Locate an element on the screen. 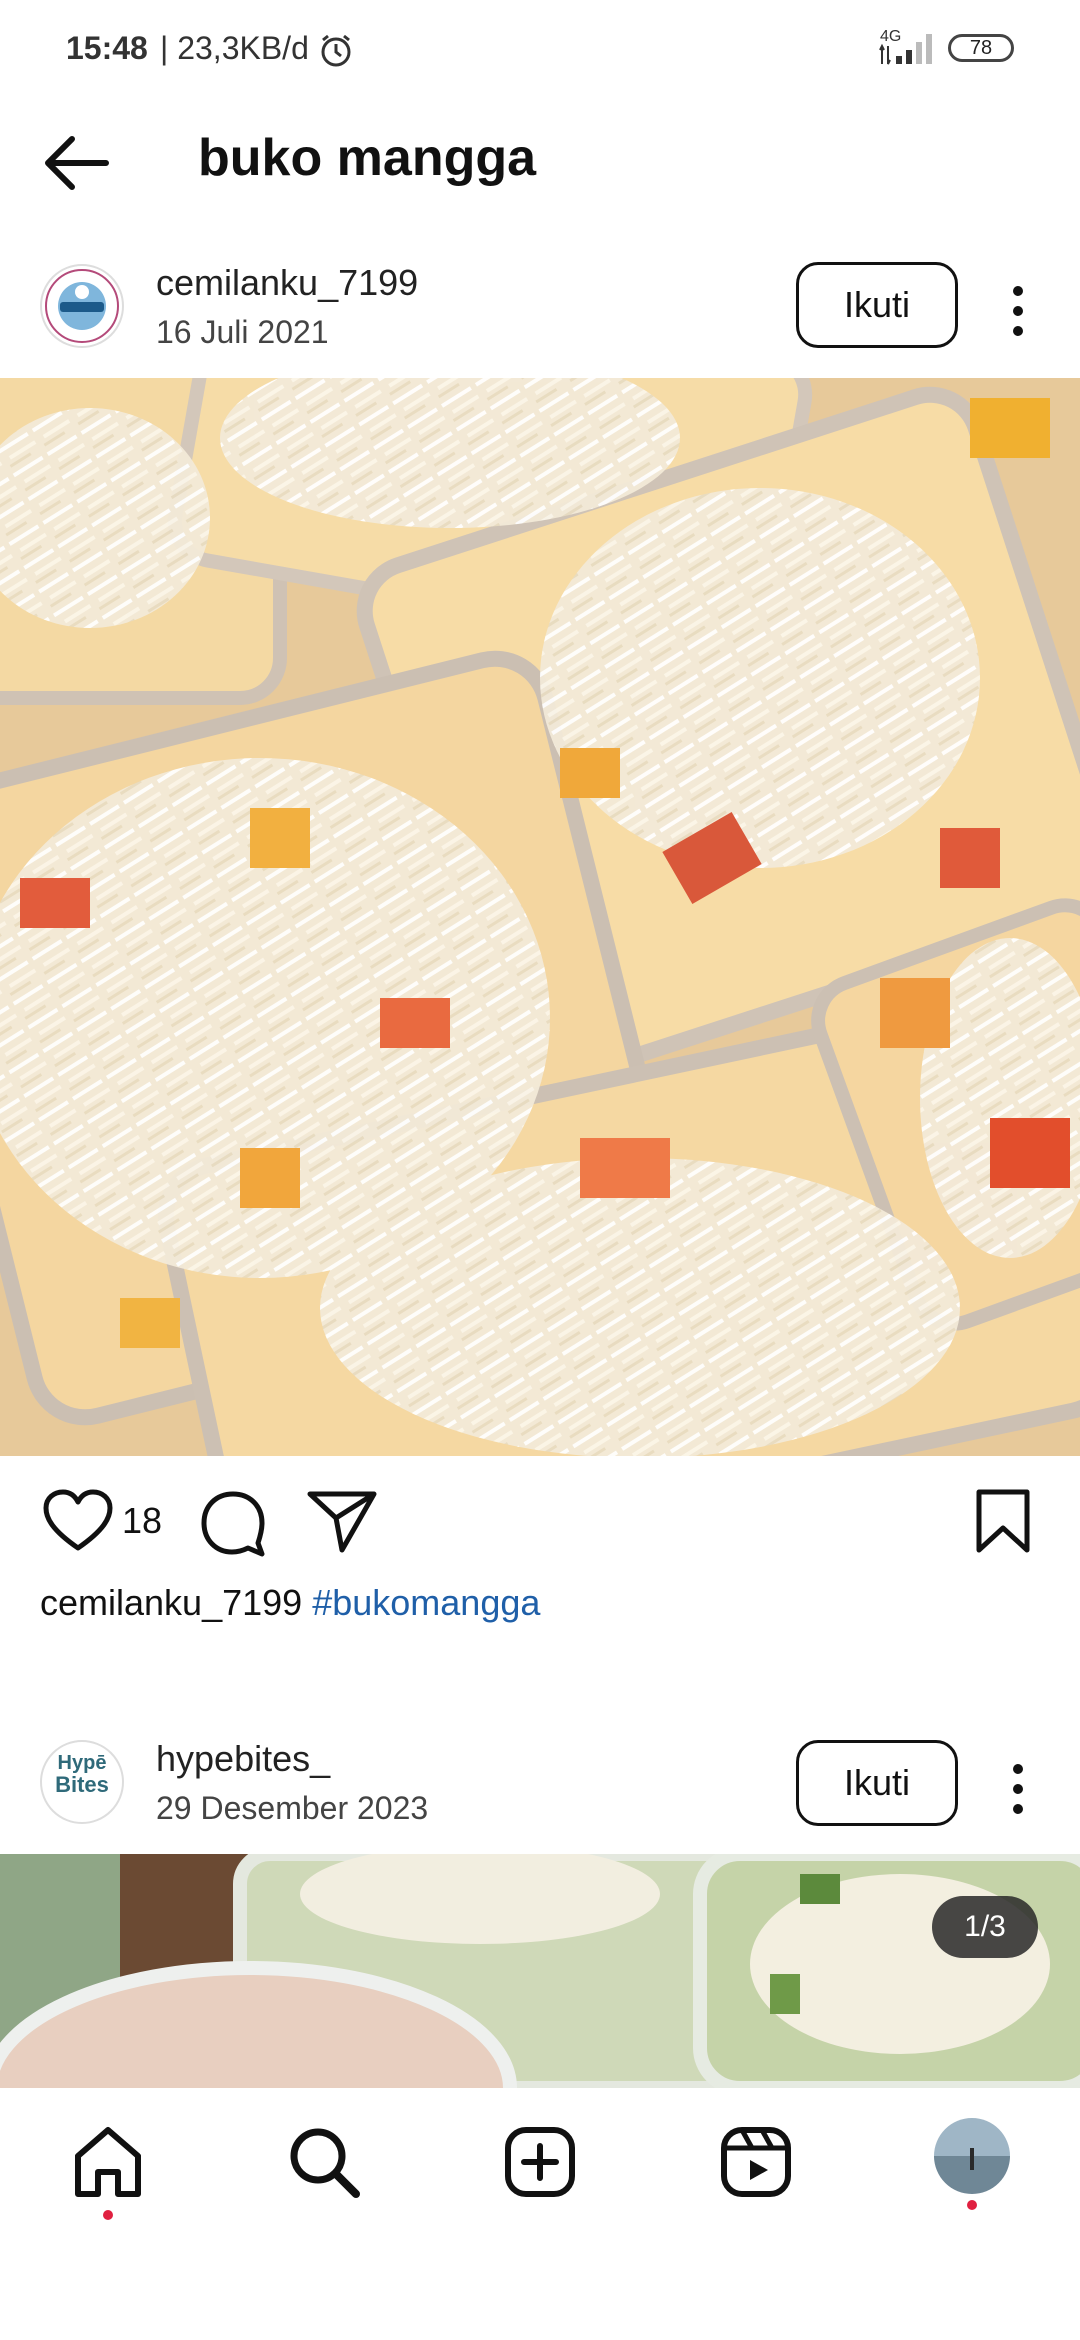  food-photo-illustration is located at coordinates (540, 1971).